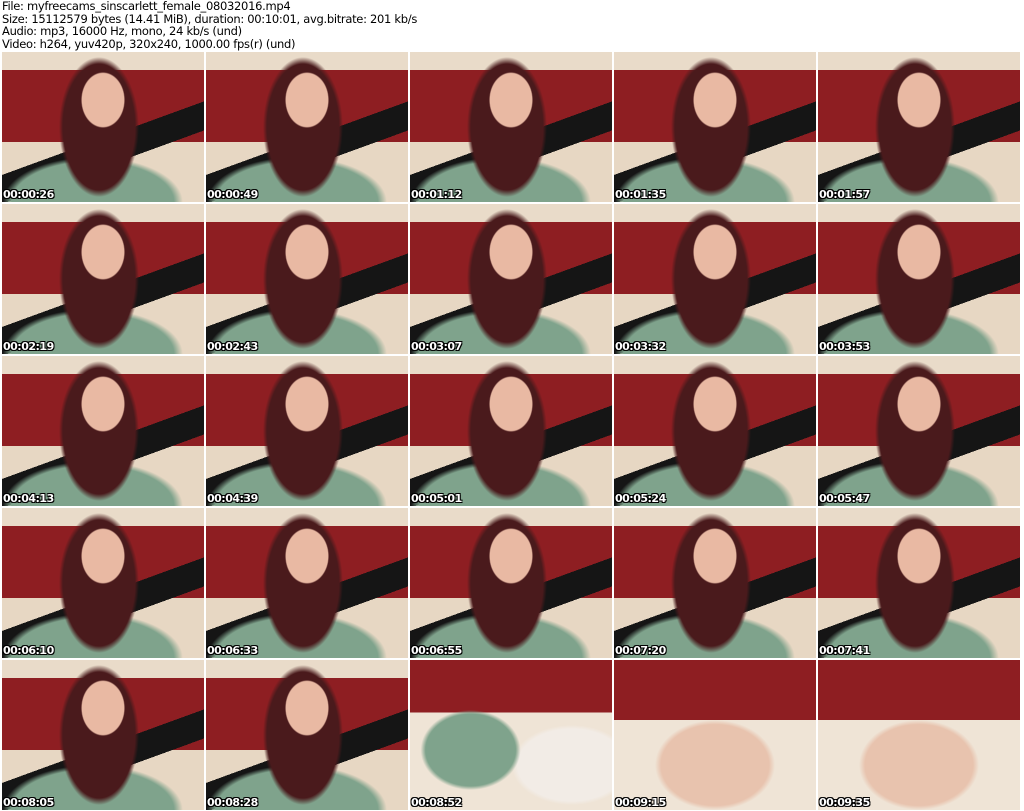 The height and width of the screenshot is (811, 1024). Describe the element at coordinates (919, 735) in the screenshot. I see `video-thumbnail: 00:09:35` at that location.